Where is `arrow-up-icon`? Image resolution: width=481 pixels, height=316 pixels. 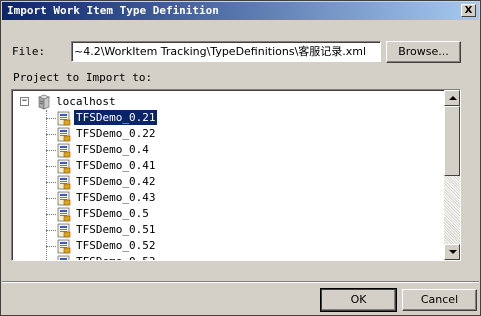
arrow-up-icon is located at coordinates (453, 98).